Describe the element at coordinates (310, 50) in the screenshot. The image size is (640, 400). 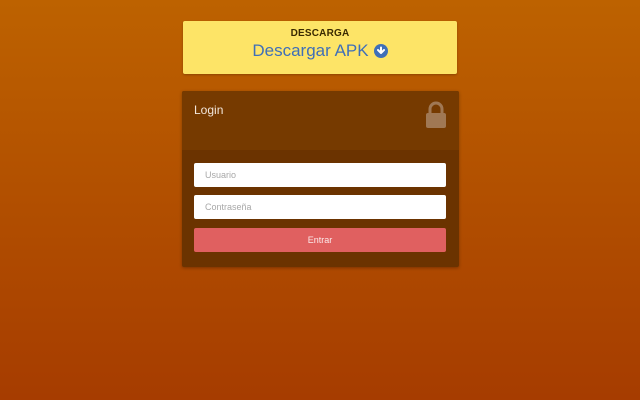
I see `download-apk-label: Descargar APK` at that location.